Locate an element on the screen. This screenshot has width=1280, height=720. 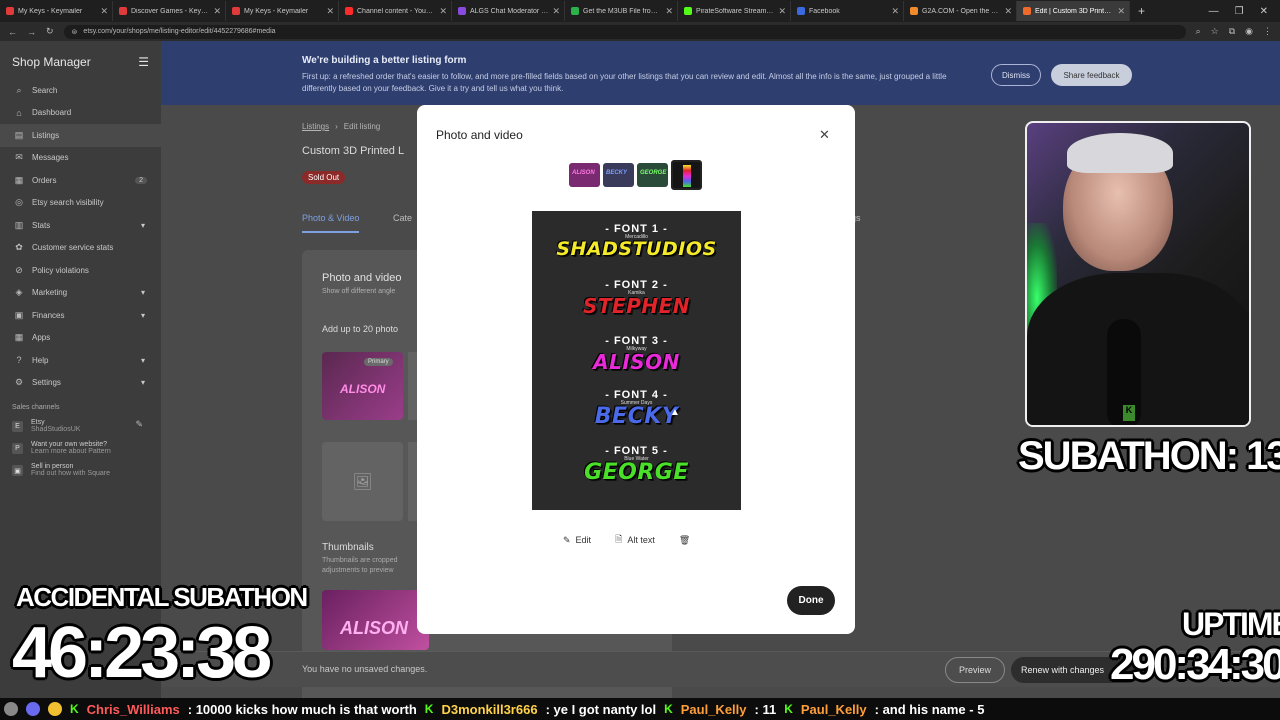
share-feedback-button: Share feedback is located at coordinates (1091, 75).